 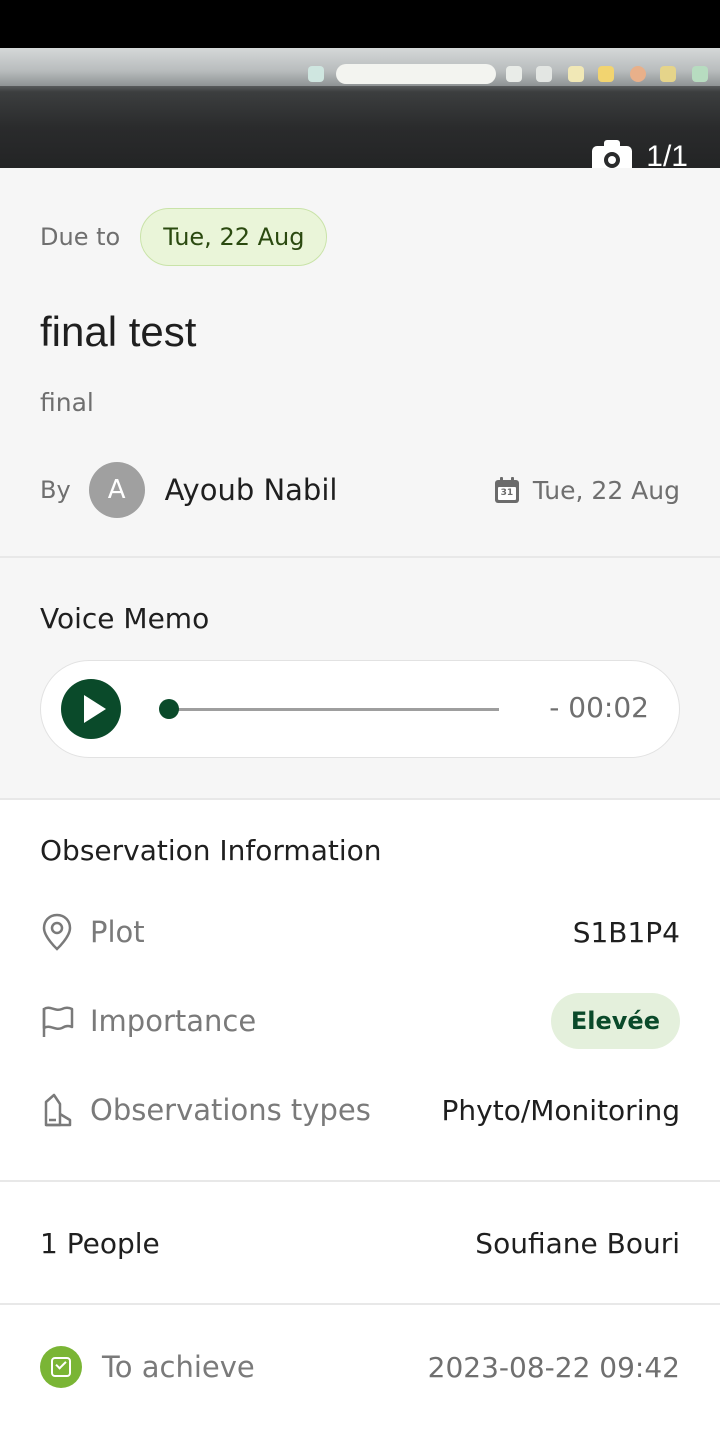 What do you see at coordinates (334, 709) in the screenshot?
I see `audio-progress-track` at bounding box center [334, 709].